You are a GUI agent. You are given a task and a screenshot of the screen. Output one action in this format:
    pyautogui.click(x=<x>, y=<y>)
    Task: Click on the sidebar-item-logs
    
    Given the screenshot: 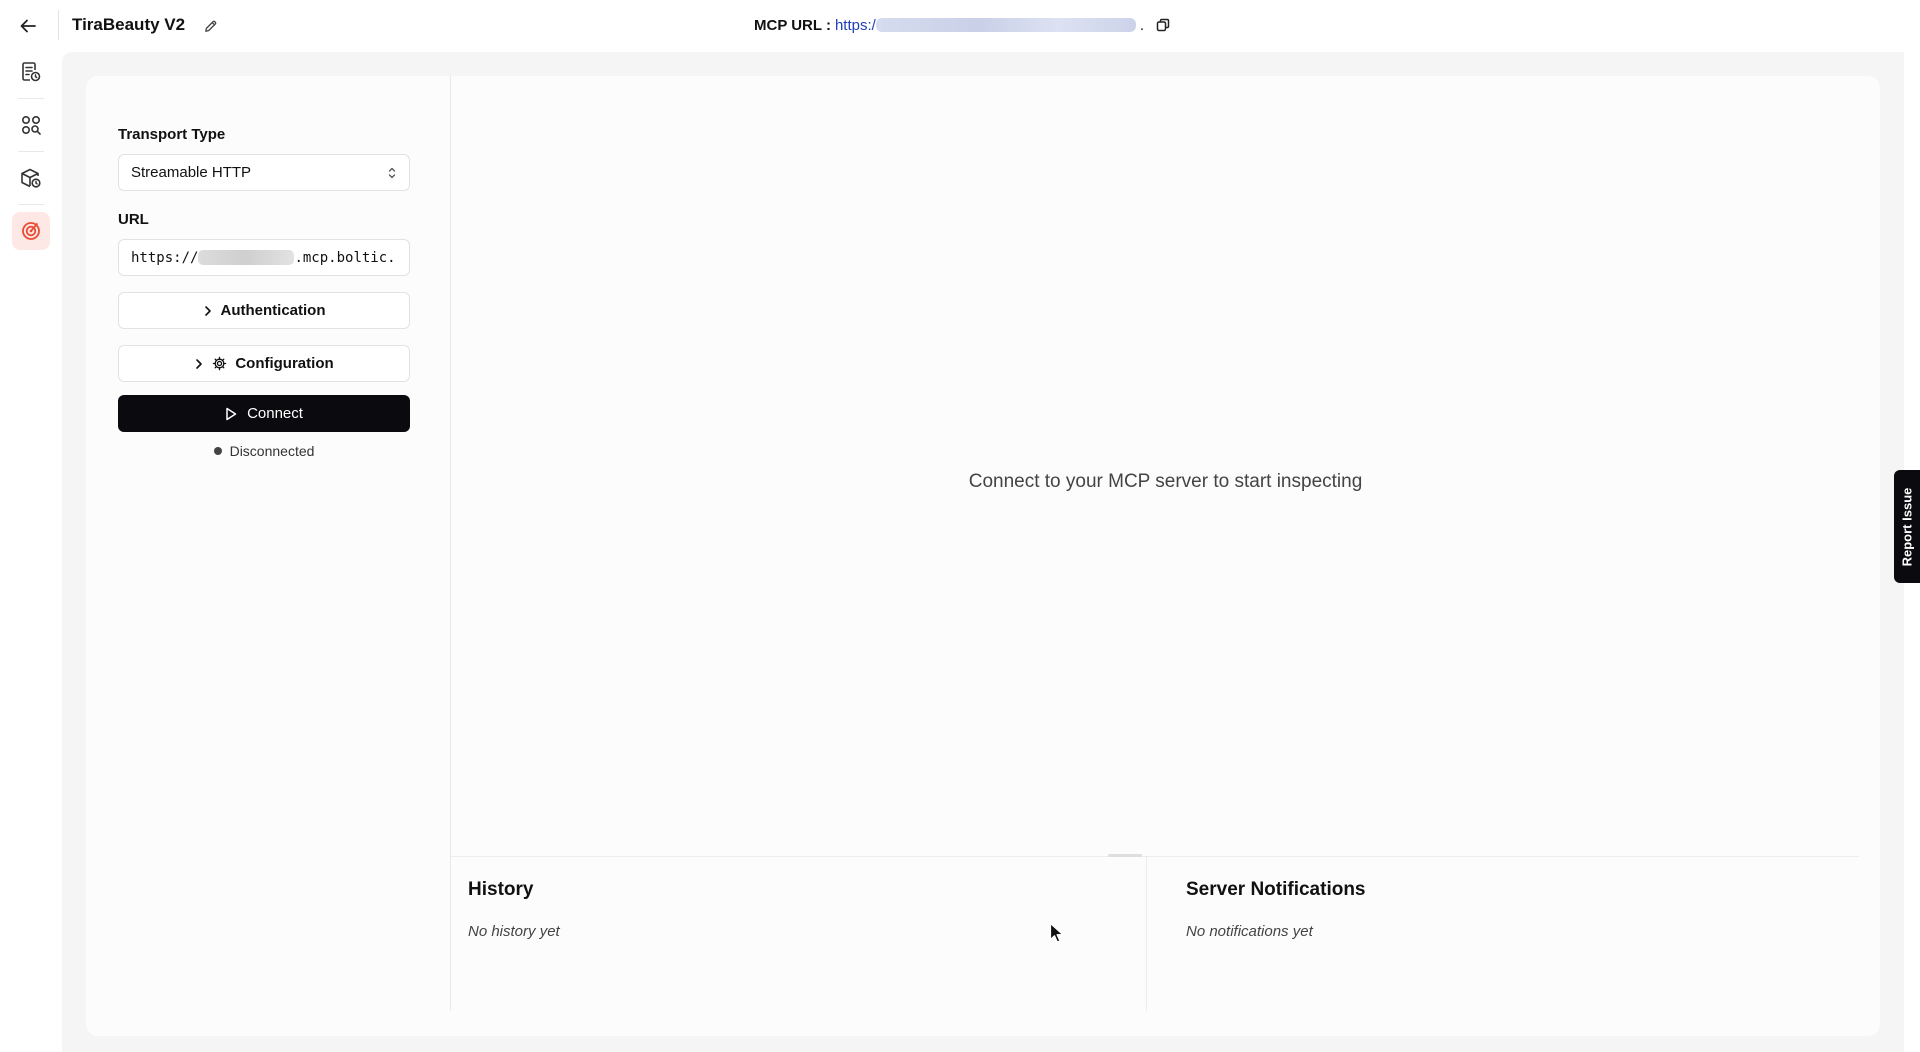 What is the action you would take?
    pyautogui.click(x=31, y=72)
    